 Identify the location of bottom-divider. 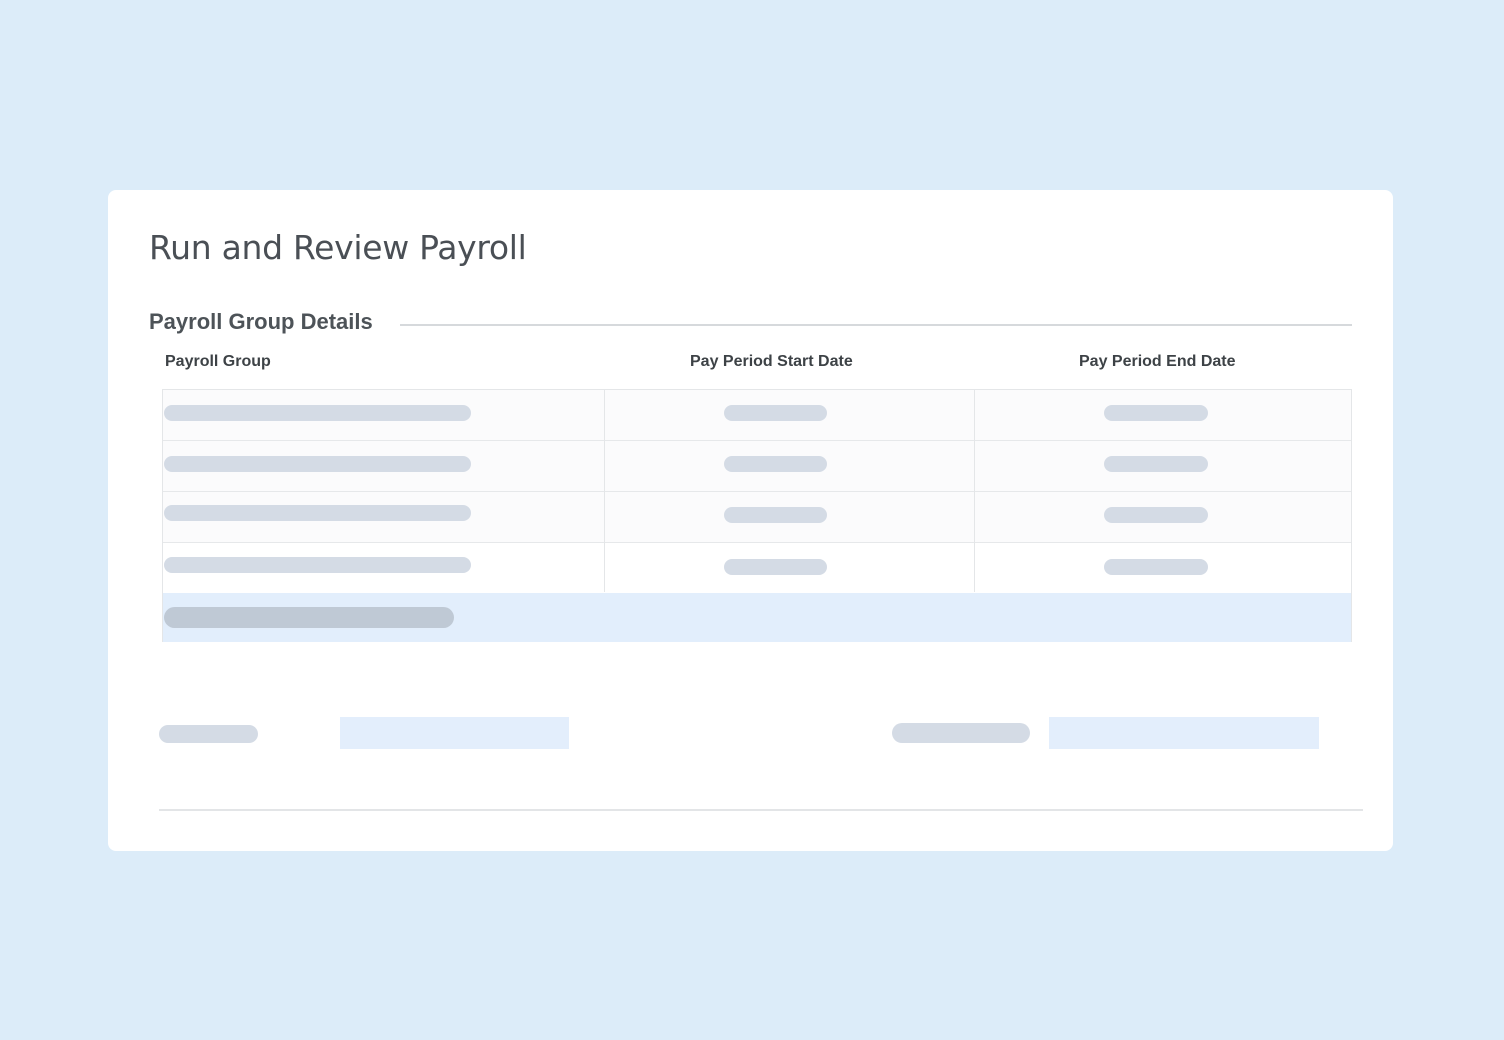
(761, 810).